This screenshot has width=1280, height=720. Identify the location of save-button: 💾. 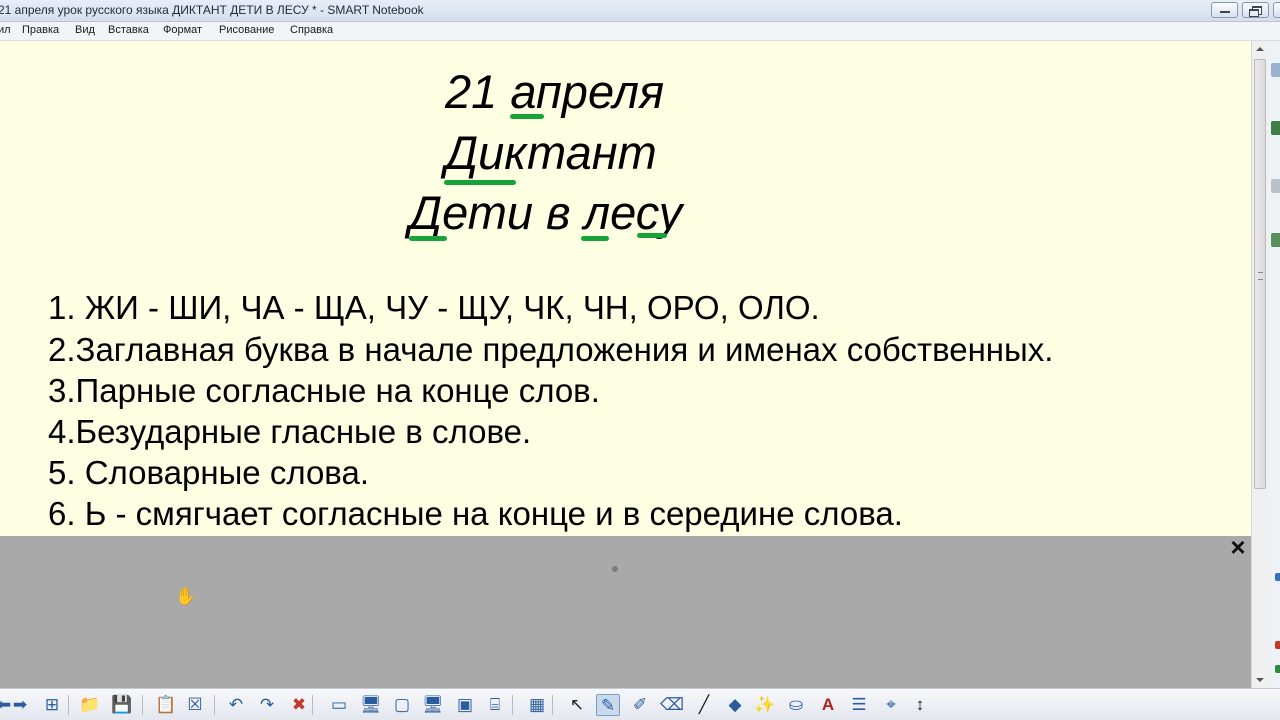
(122, 705).